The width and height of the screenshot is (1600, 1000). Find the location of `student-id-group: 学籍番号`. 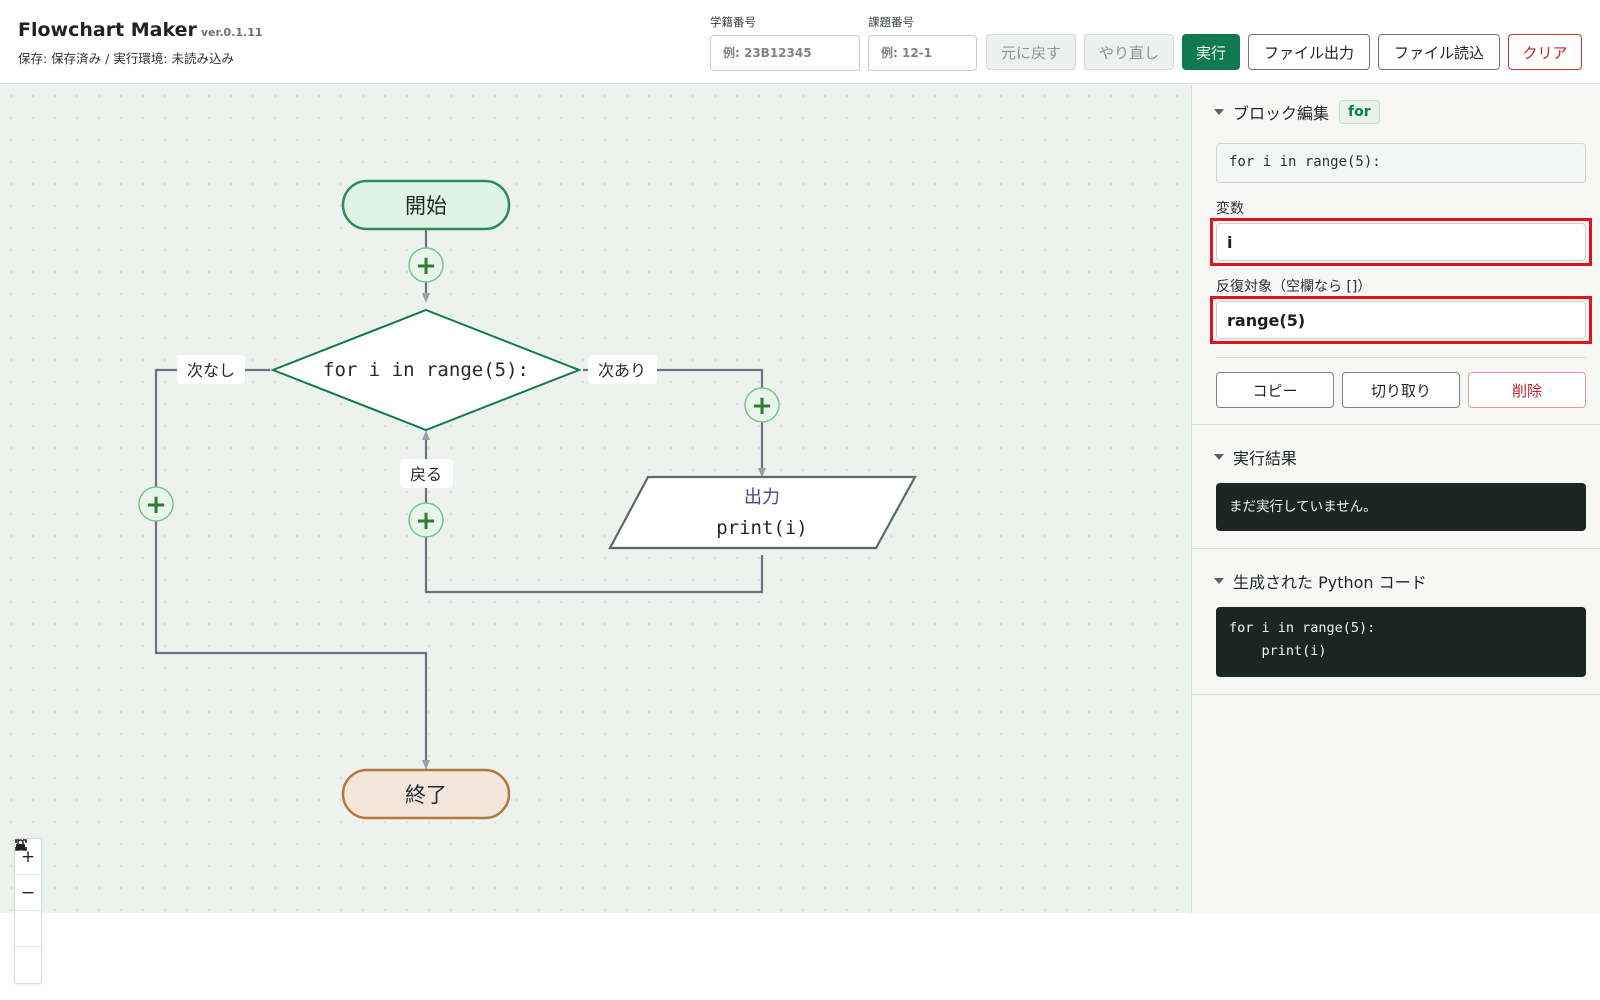

student-id-group: 学籍番号 is located at coordinates (785, 42).